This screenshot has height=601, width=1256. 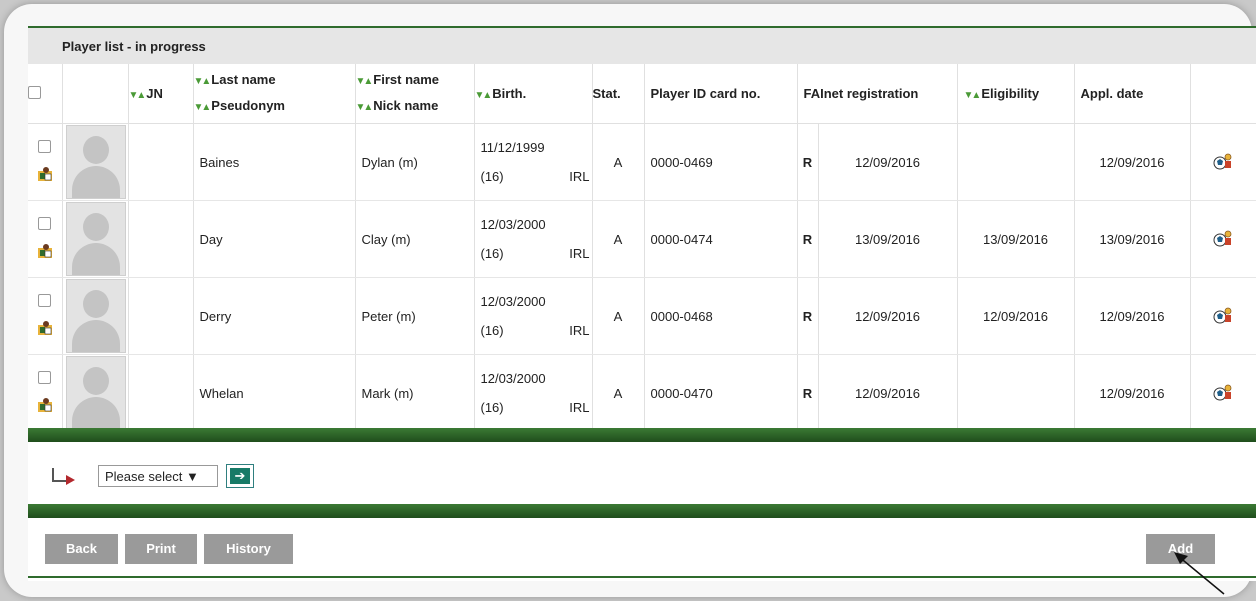 I want to click on id-card-cell: 0000-0469, so click(x=721, y=162).